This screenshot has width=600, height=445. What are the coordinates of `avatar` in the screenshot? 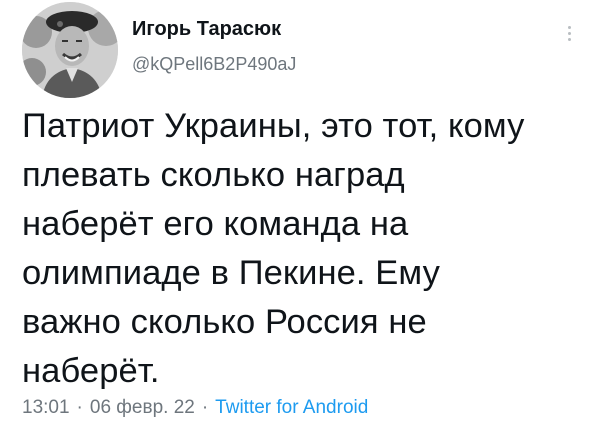 It's located at (70, 50).